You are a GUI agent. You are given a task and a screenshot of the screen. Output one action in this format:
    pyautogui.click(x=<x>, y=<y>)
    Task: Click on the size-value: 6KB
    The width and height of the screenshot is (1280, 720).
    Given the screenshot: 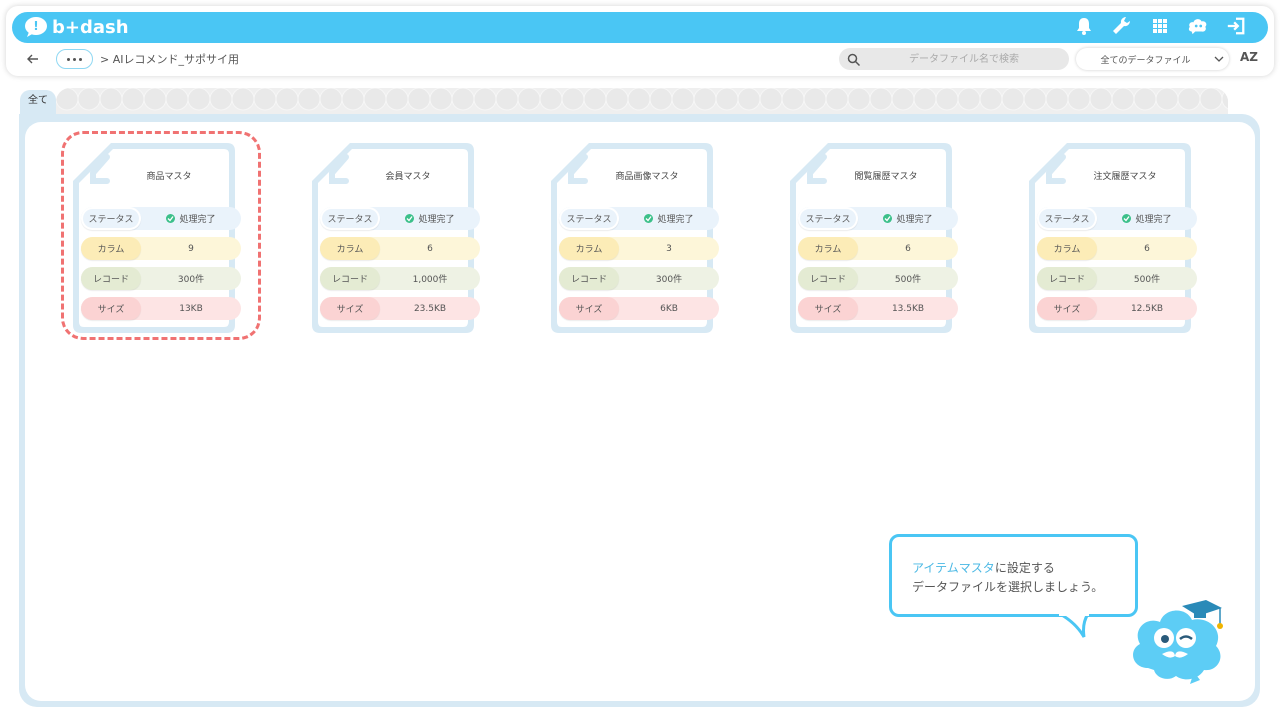 What is the action you would take?
    pyautogui.click(x=669, y=308)
    